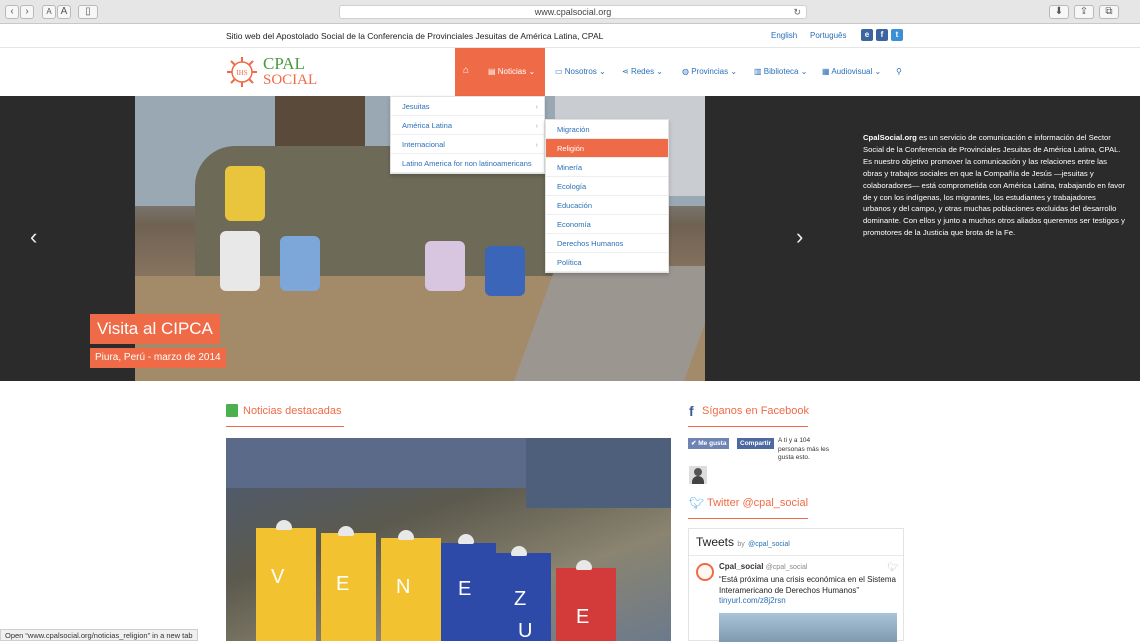  What do you see at coordinates (403, 587) in the screenshot?
I see `shirt-letter: N` at bounding box center [403, 587].